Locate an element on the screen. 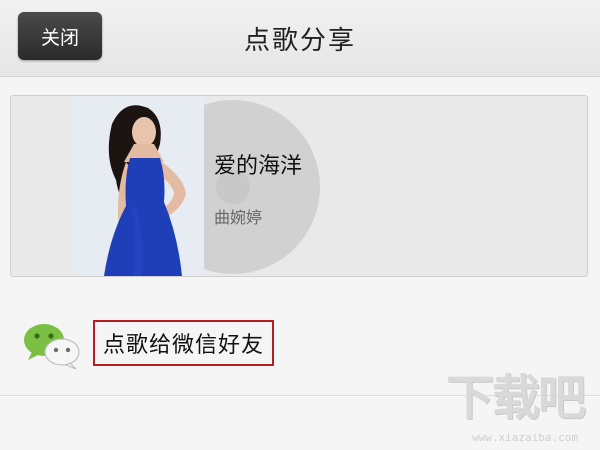  watermark-logo: 下载吧 is located at coordinates (515, 398).